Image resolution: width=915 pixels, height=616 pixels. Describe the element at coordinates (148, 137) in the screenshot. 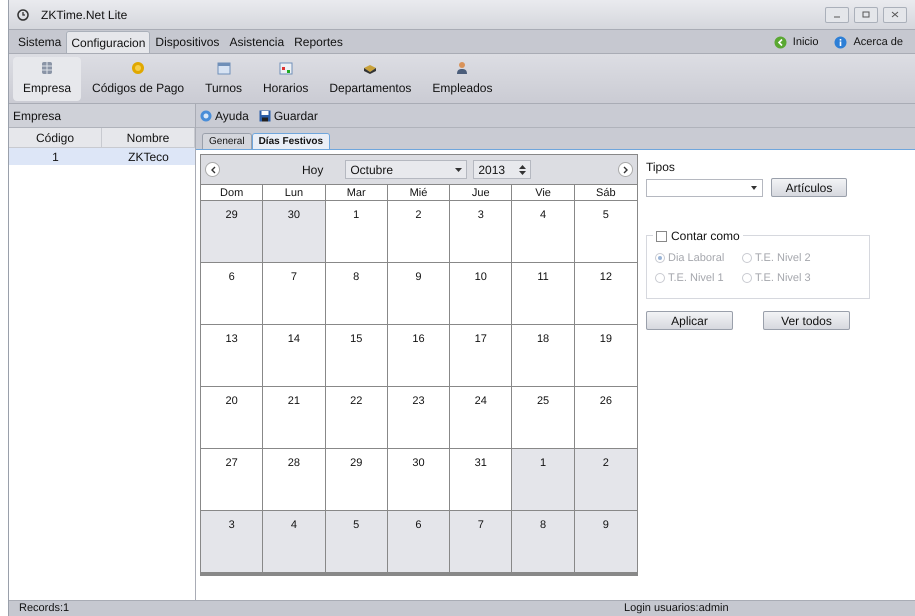

I see `column-header: Nombre` at that location.